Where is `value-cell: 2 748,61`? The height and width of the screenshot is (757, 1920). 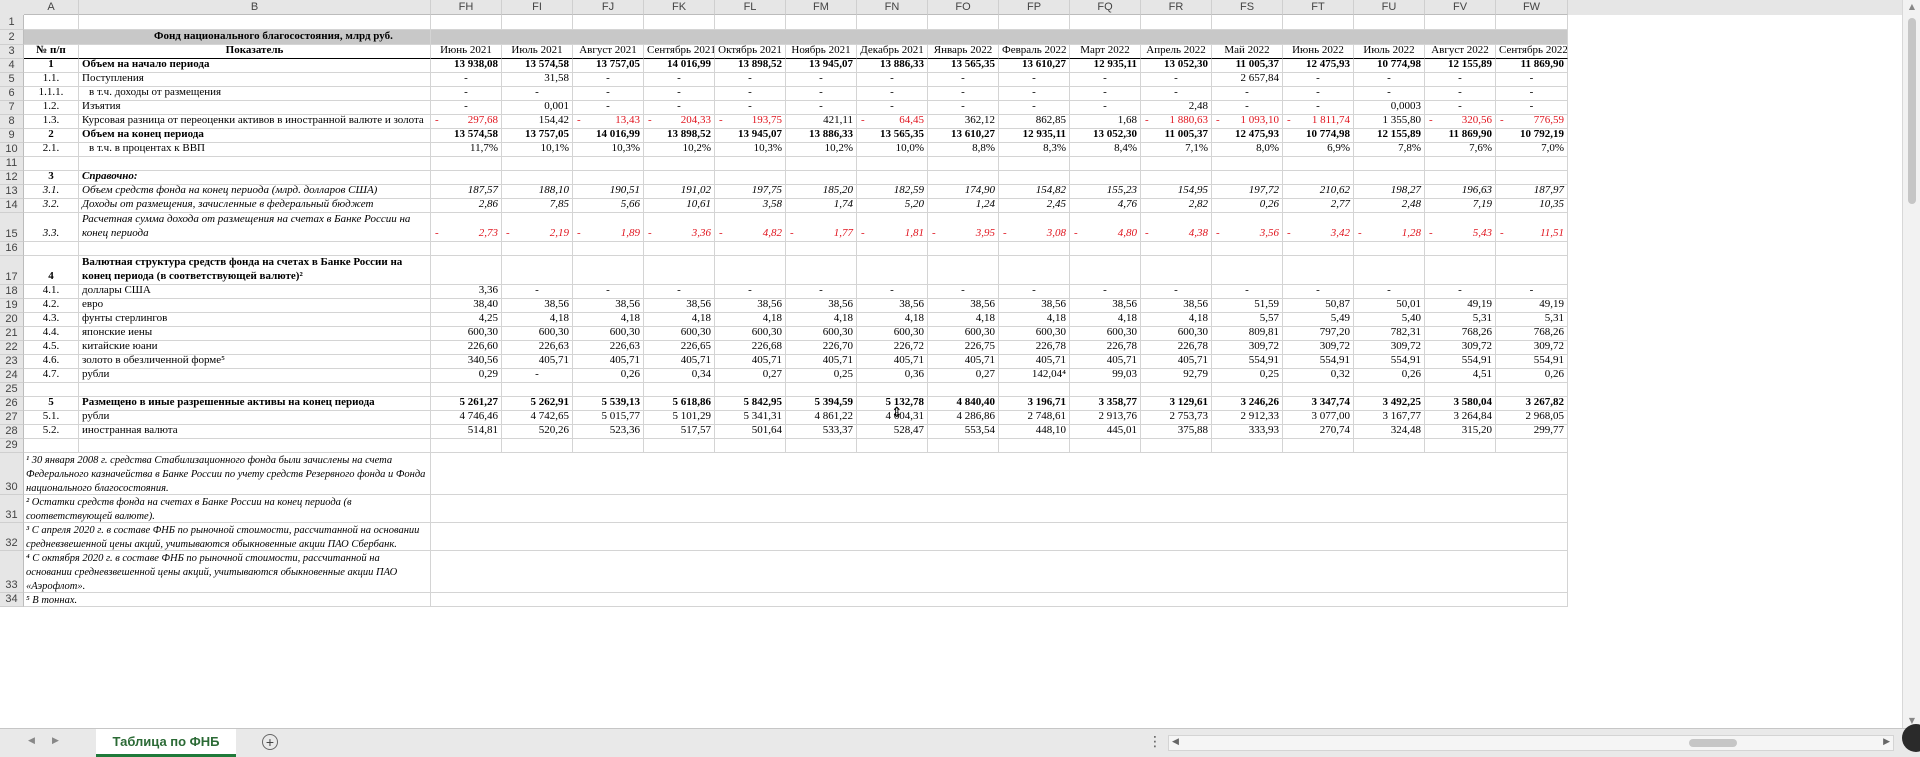
value-cell: 2 748,61 is located at coordinates (1034, 418).